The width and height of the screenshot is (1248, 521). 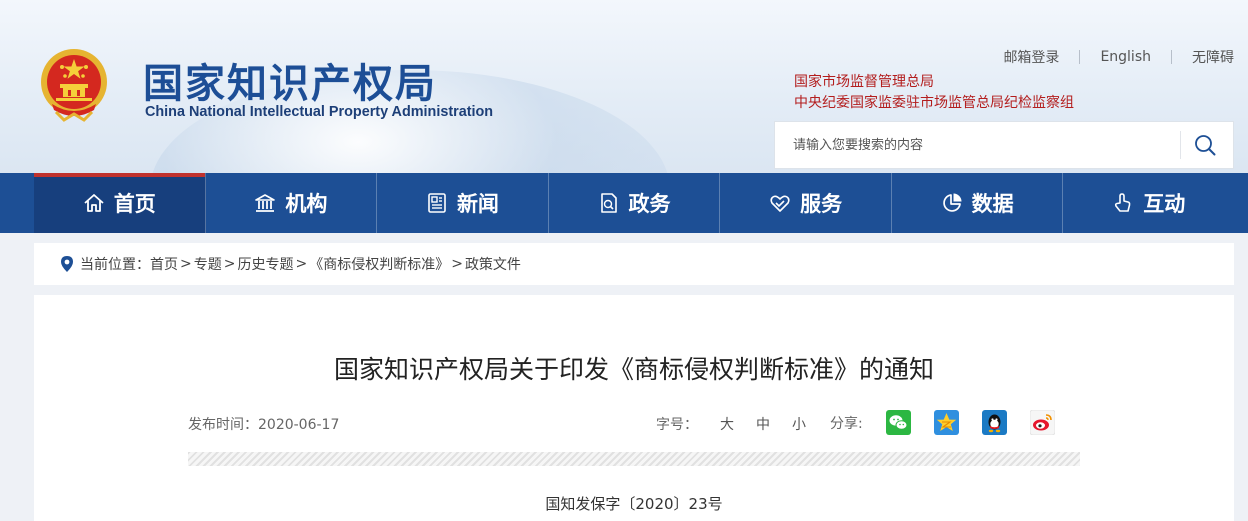 What do you see at coordinates (1031, 57) in the screenshot?
I see `mail-login-link: 邮箱登录` at bounding box center [1031, 57].